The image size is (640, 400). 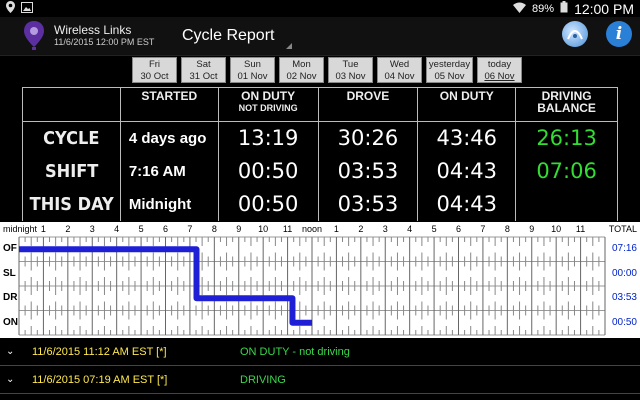 I want to click on day-button-sat: Sat 31 Oct, so click(x=203, y=70).